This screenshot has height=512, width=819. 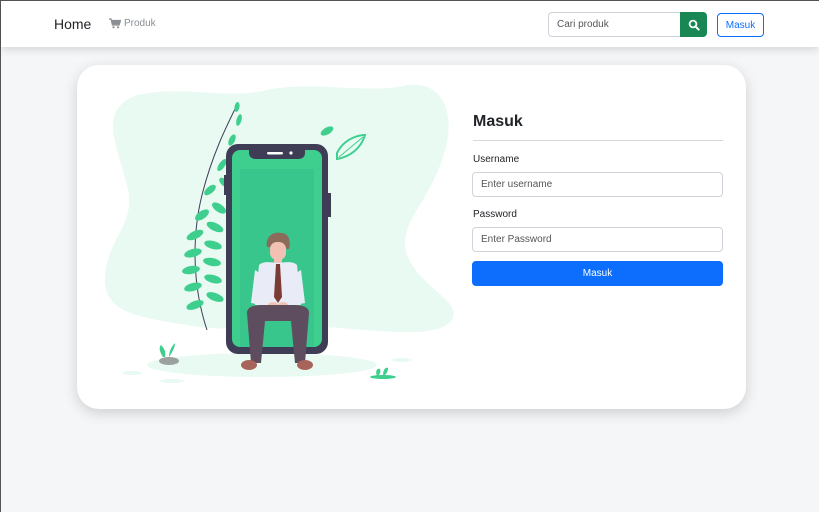 I want to click on search-button, so click(x=693, y=24).